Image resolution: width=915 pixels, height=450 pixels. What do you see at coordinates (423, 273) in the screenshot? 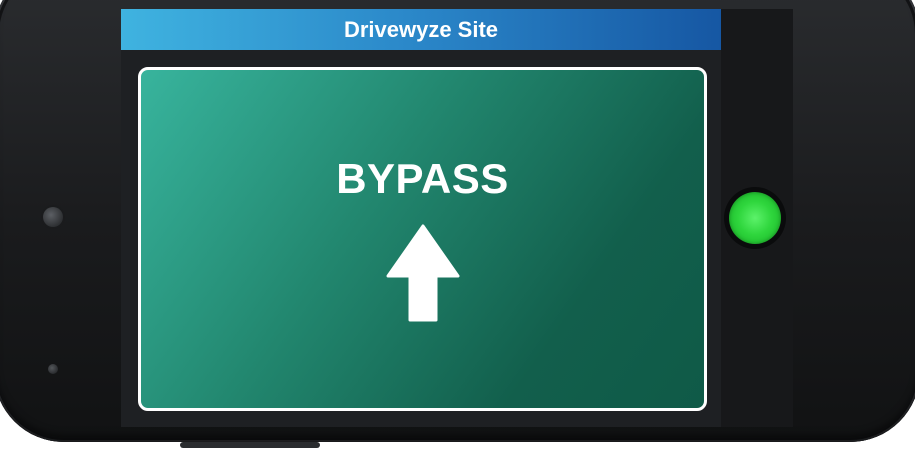
I see `arrow-up-icon` at bounding box center [423, 273].